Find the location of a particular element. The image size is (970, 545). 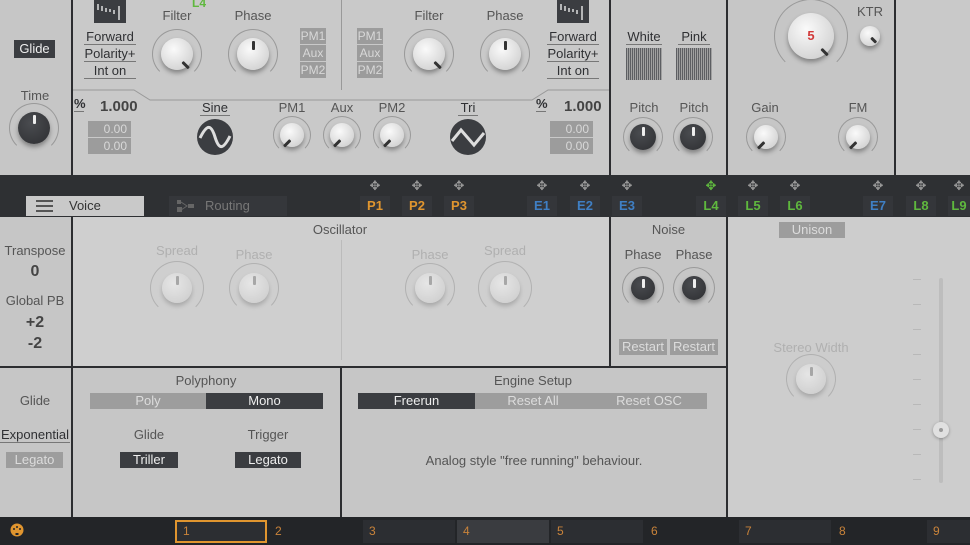

slot-7: 7 is located at coordinates (785, 531).